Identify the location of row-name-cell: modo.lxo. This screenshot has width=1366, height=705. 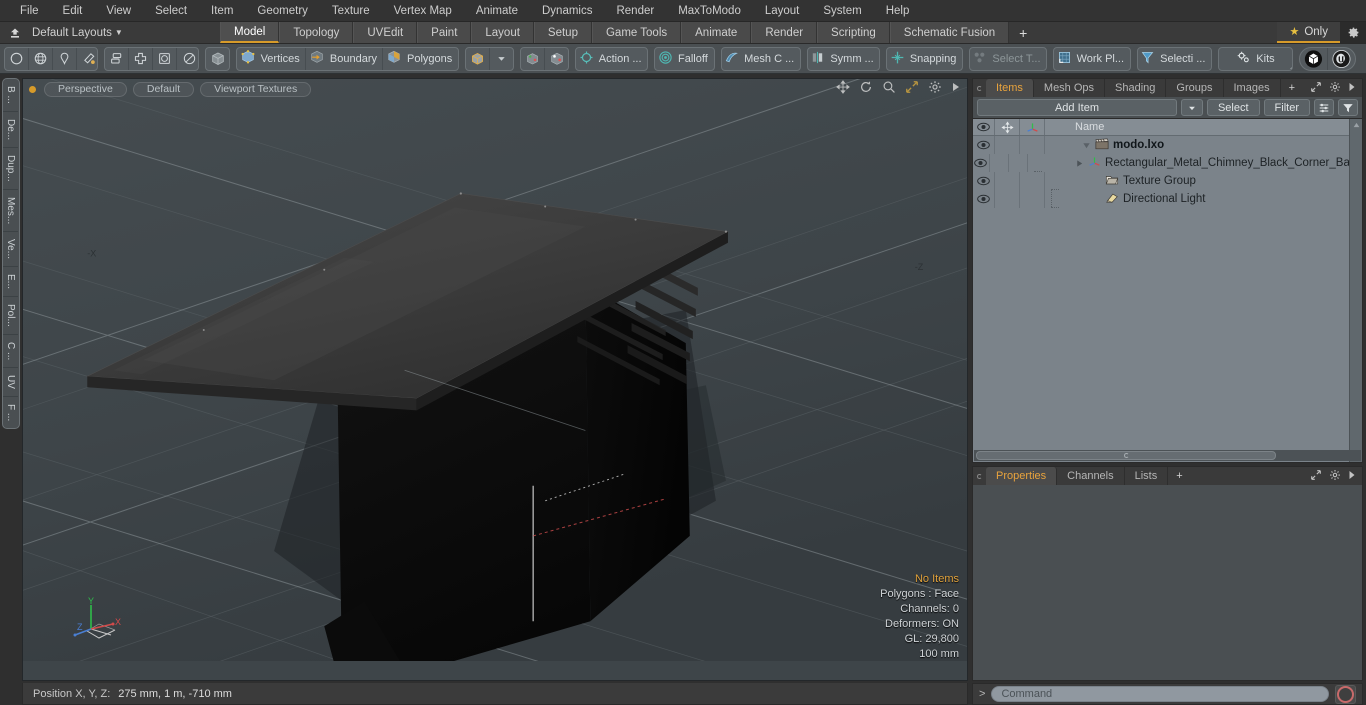
(1203, 145).